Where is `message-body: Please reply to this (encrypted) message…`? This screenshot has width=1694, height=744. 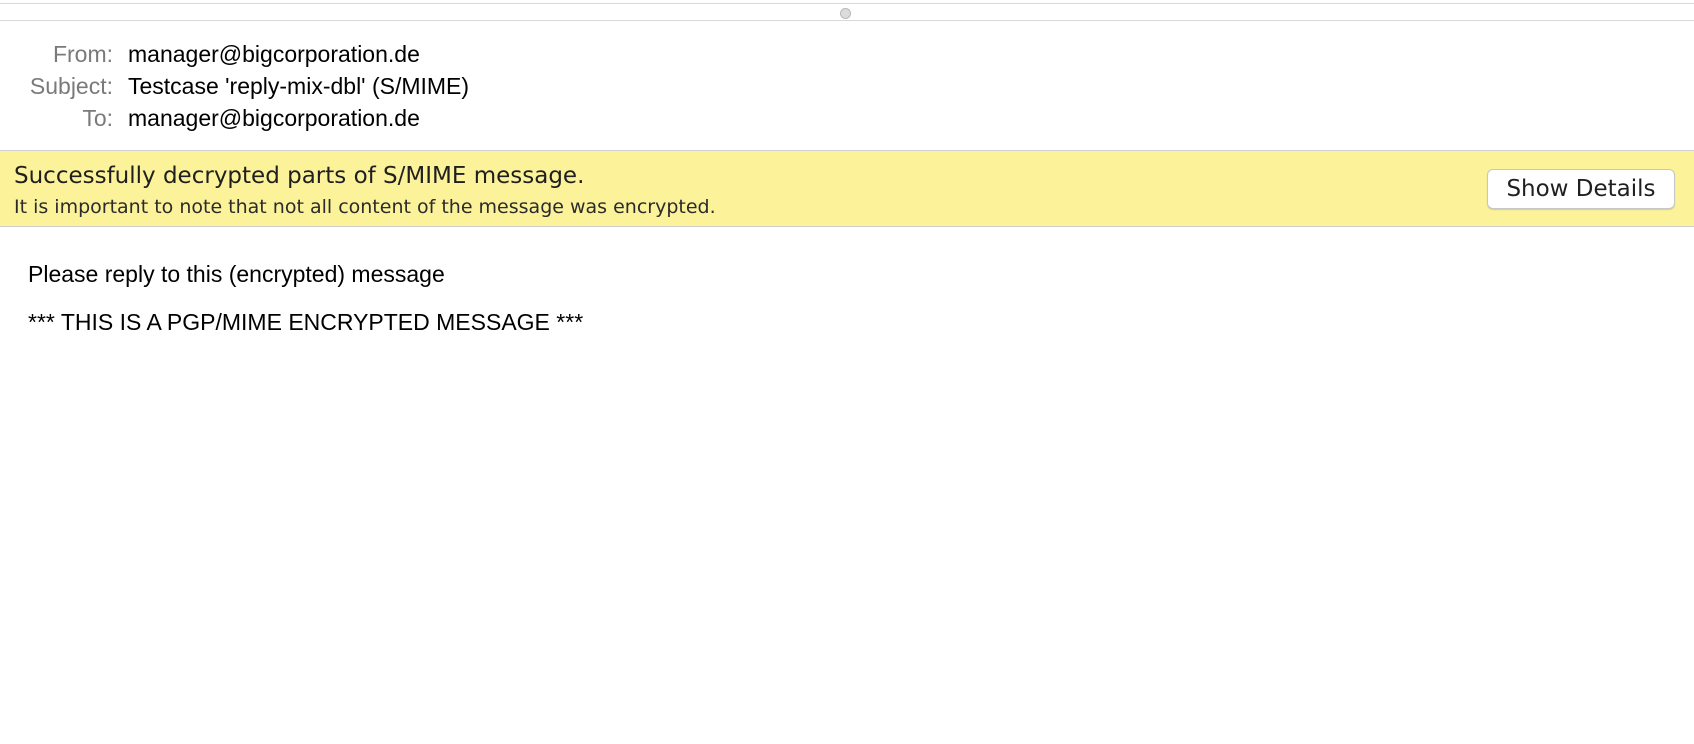
message-body: Please reply to this (encrypted) message… is located at coordinates (305, 298).